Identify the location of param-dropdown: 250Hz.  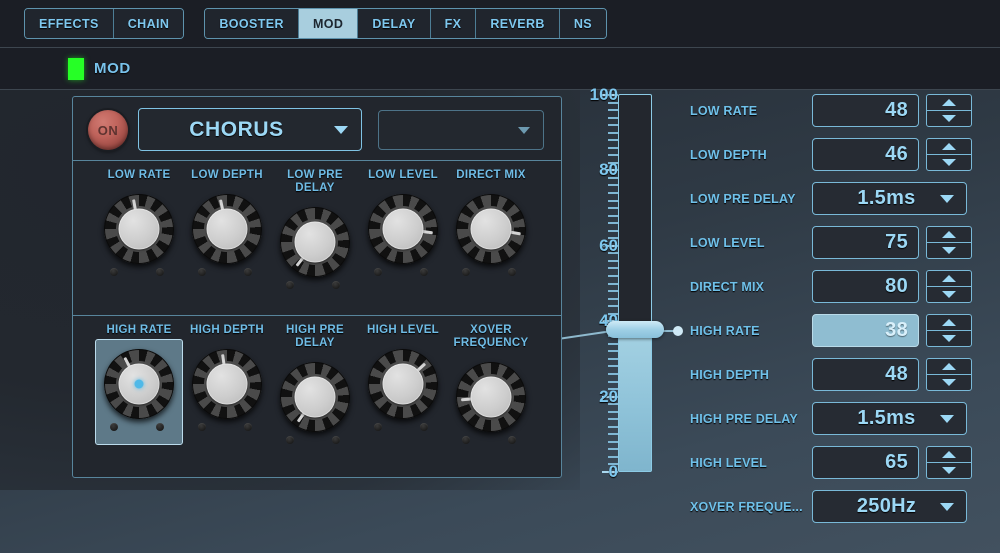
(889, 506).